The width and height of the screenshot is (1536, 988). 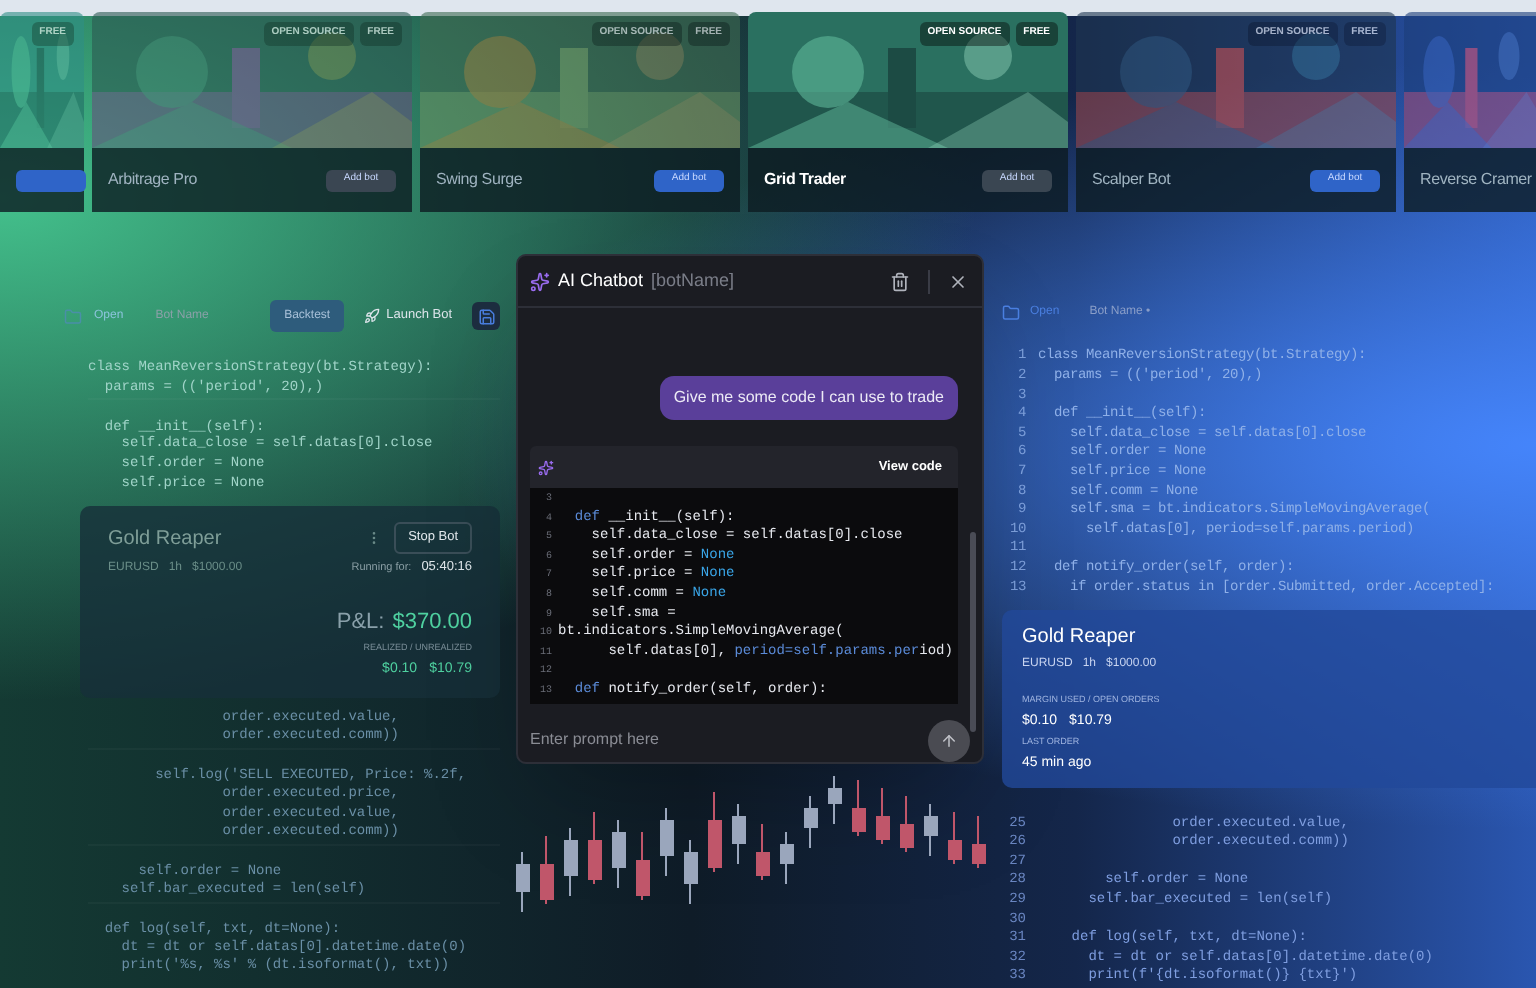 I want to click on rocket-icon, so click(x=372, y=316).